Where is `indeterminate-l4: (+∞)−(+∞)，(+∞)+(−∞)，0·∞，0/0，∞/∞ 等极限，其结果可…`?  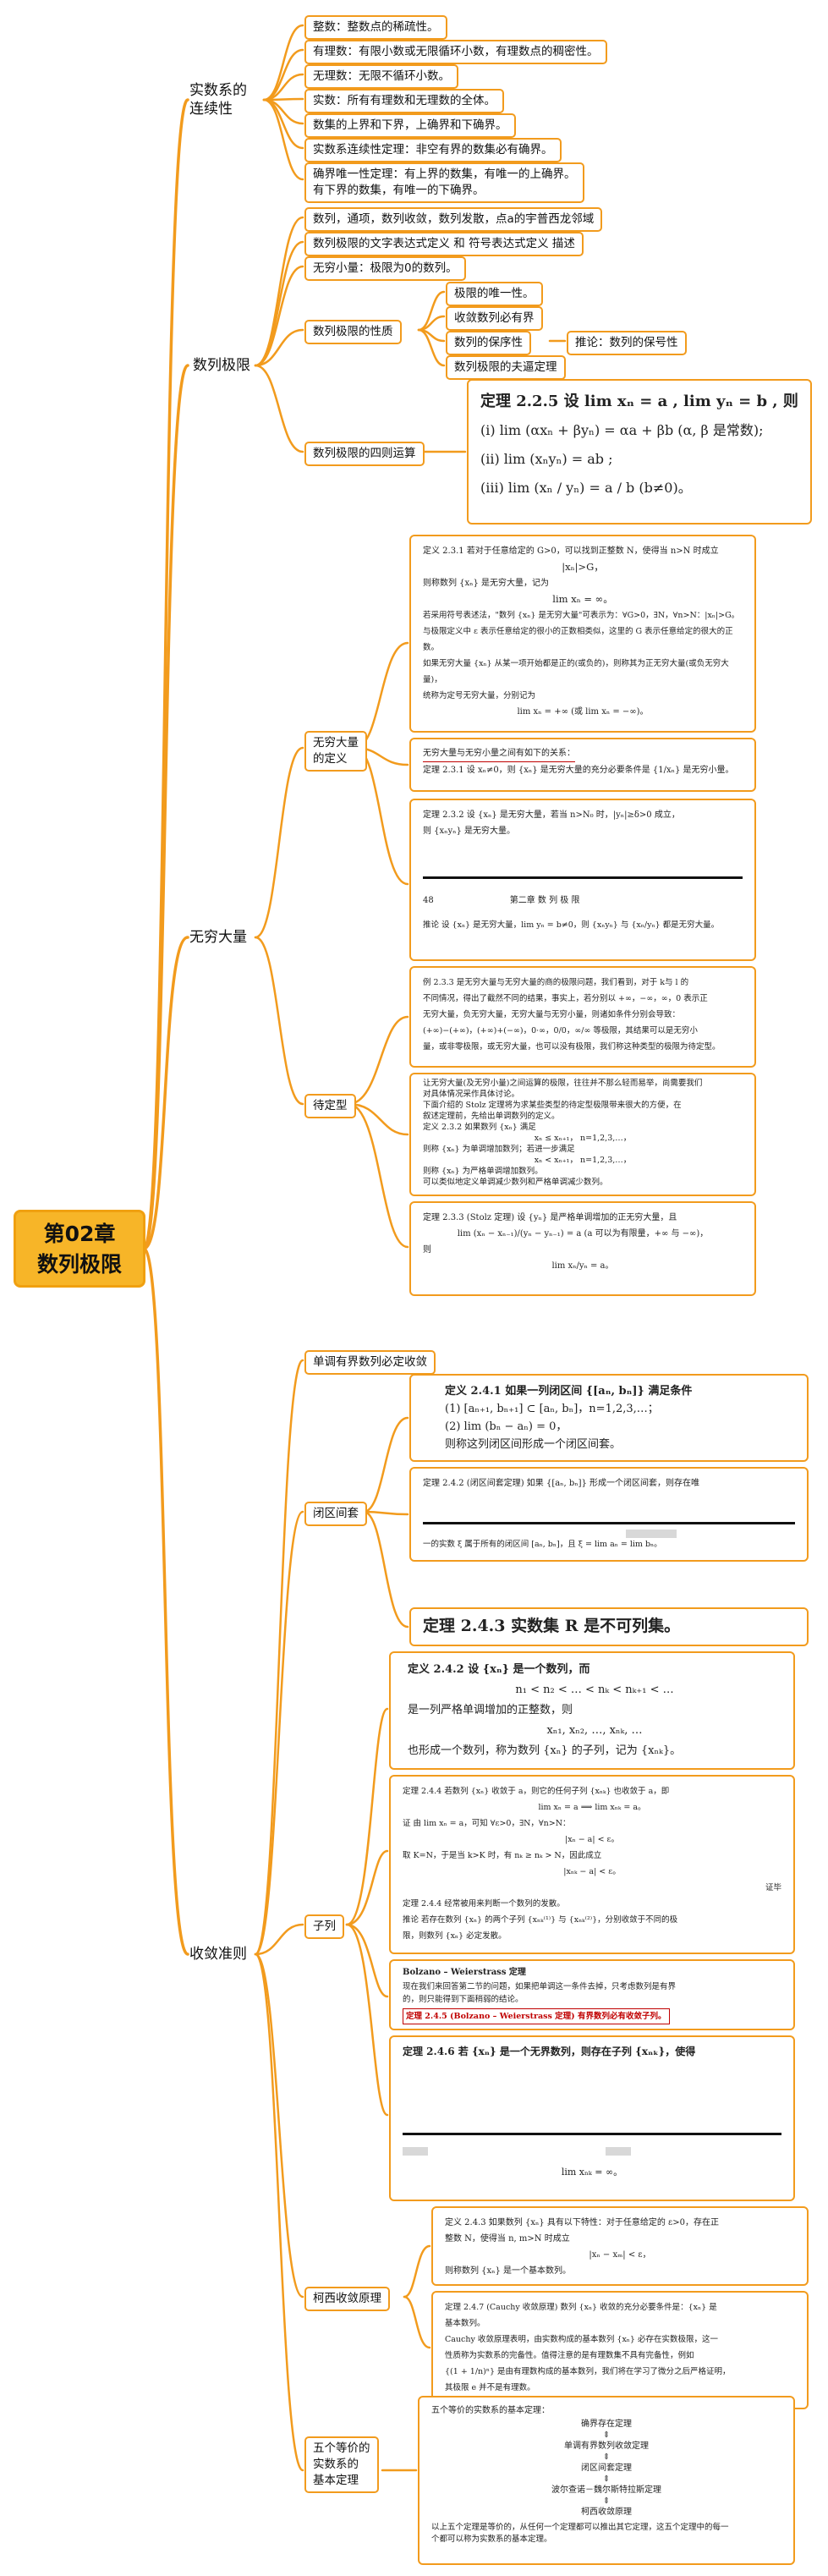 indeterminate-l4: (+∞)−(+∞)，(+∞)+(−∞)，0·∞，0/0，∞/∞ 等极限，其结果可… is located at coordinates (560, 1030).